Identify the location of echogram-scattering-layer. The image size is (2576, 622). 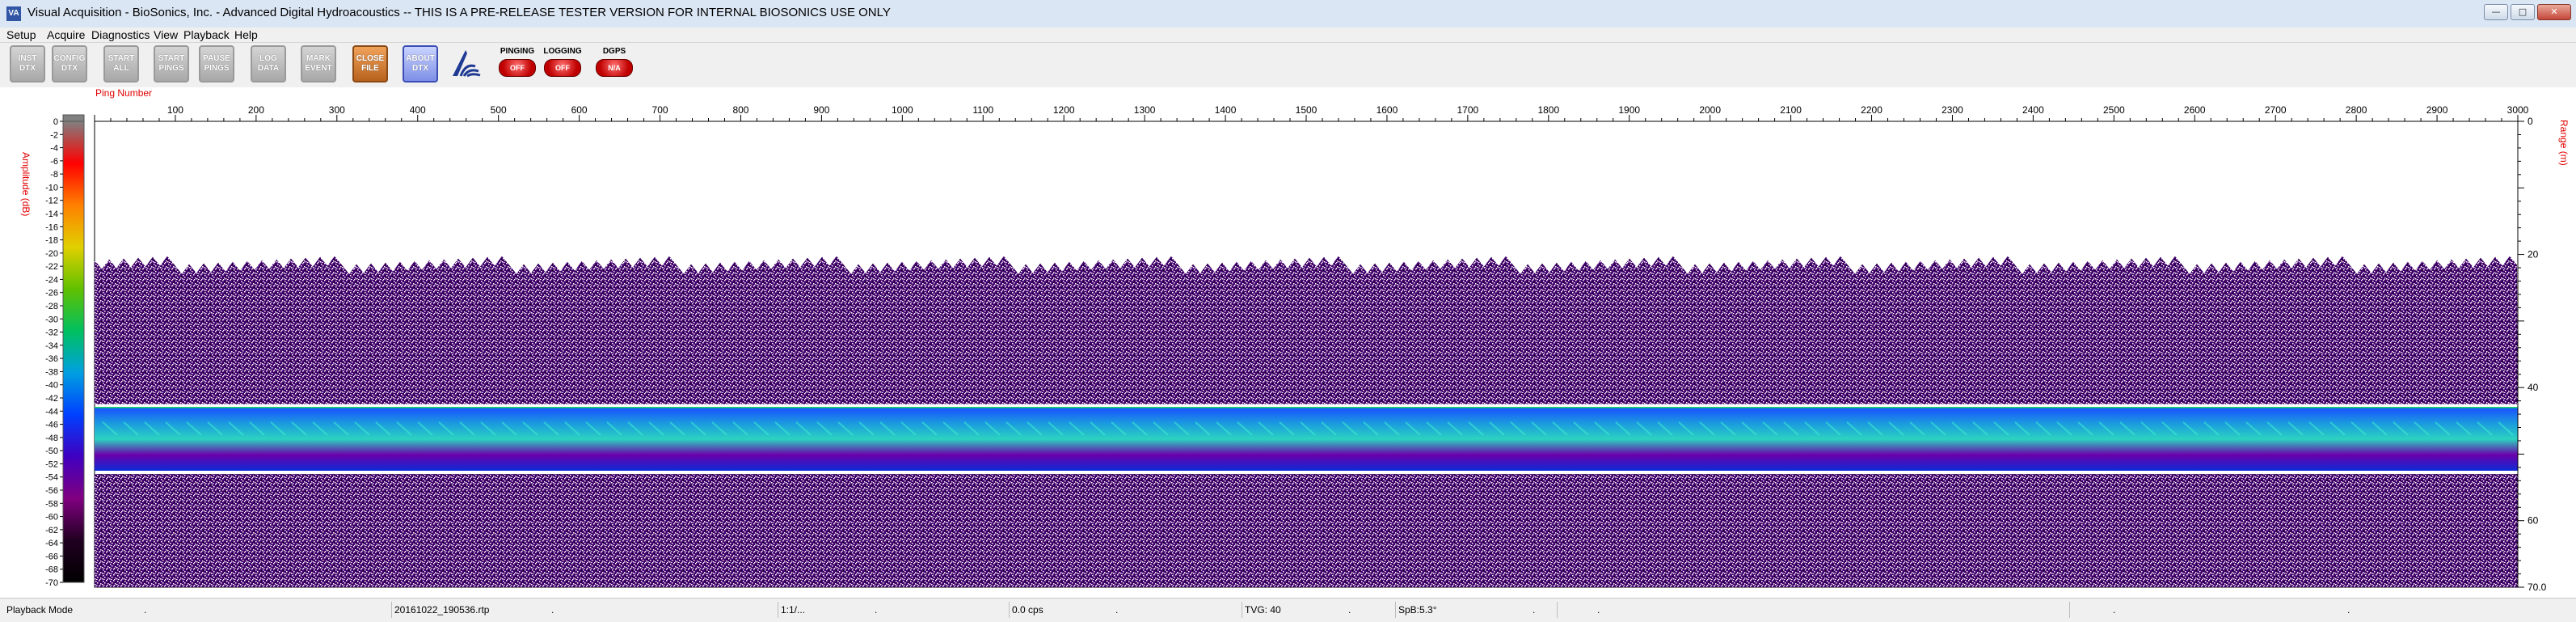
(1306, 439).